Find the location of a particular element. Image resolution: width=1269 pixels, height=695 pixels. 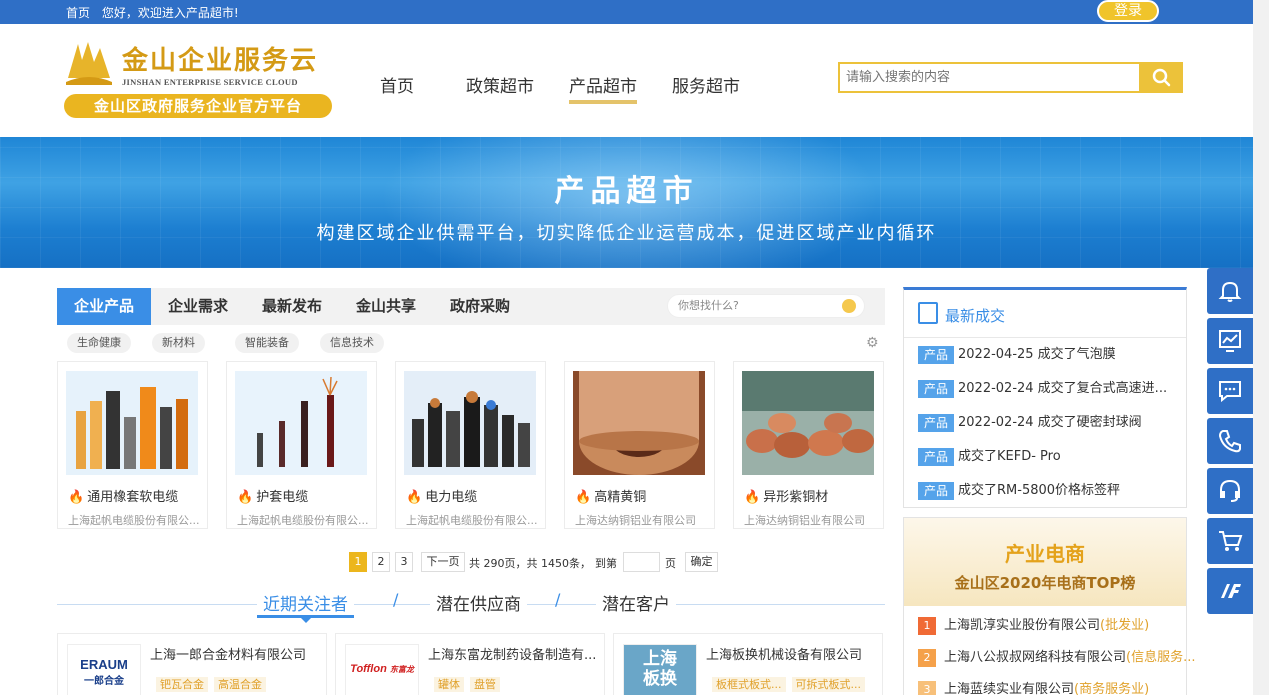

goto-label: 到第 is located at coordinates (606, 563).